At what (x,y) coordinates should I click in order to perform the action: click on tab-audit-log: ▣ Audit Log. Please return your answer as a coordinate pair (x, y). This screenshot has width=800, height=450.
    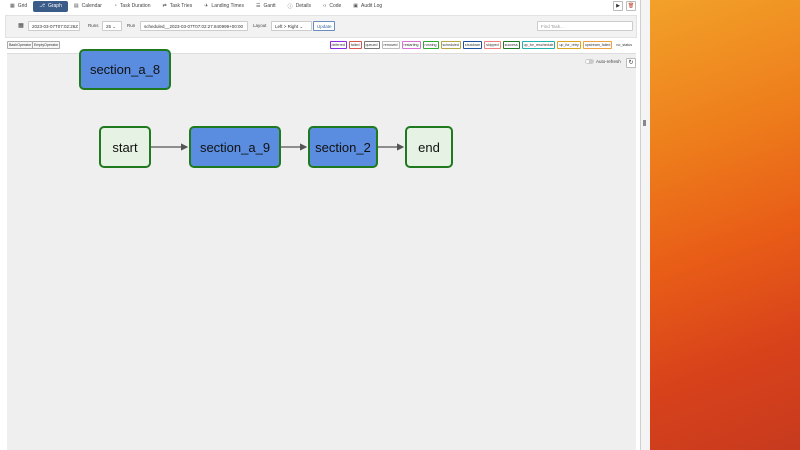
    Looking at the image, I should click on (367, 6).